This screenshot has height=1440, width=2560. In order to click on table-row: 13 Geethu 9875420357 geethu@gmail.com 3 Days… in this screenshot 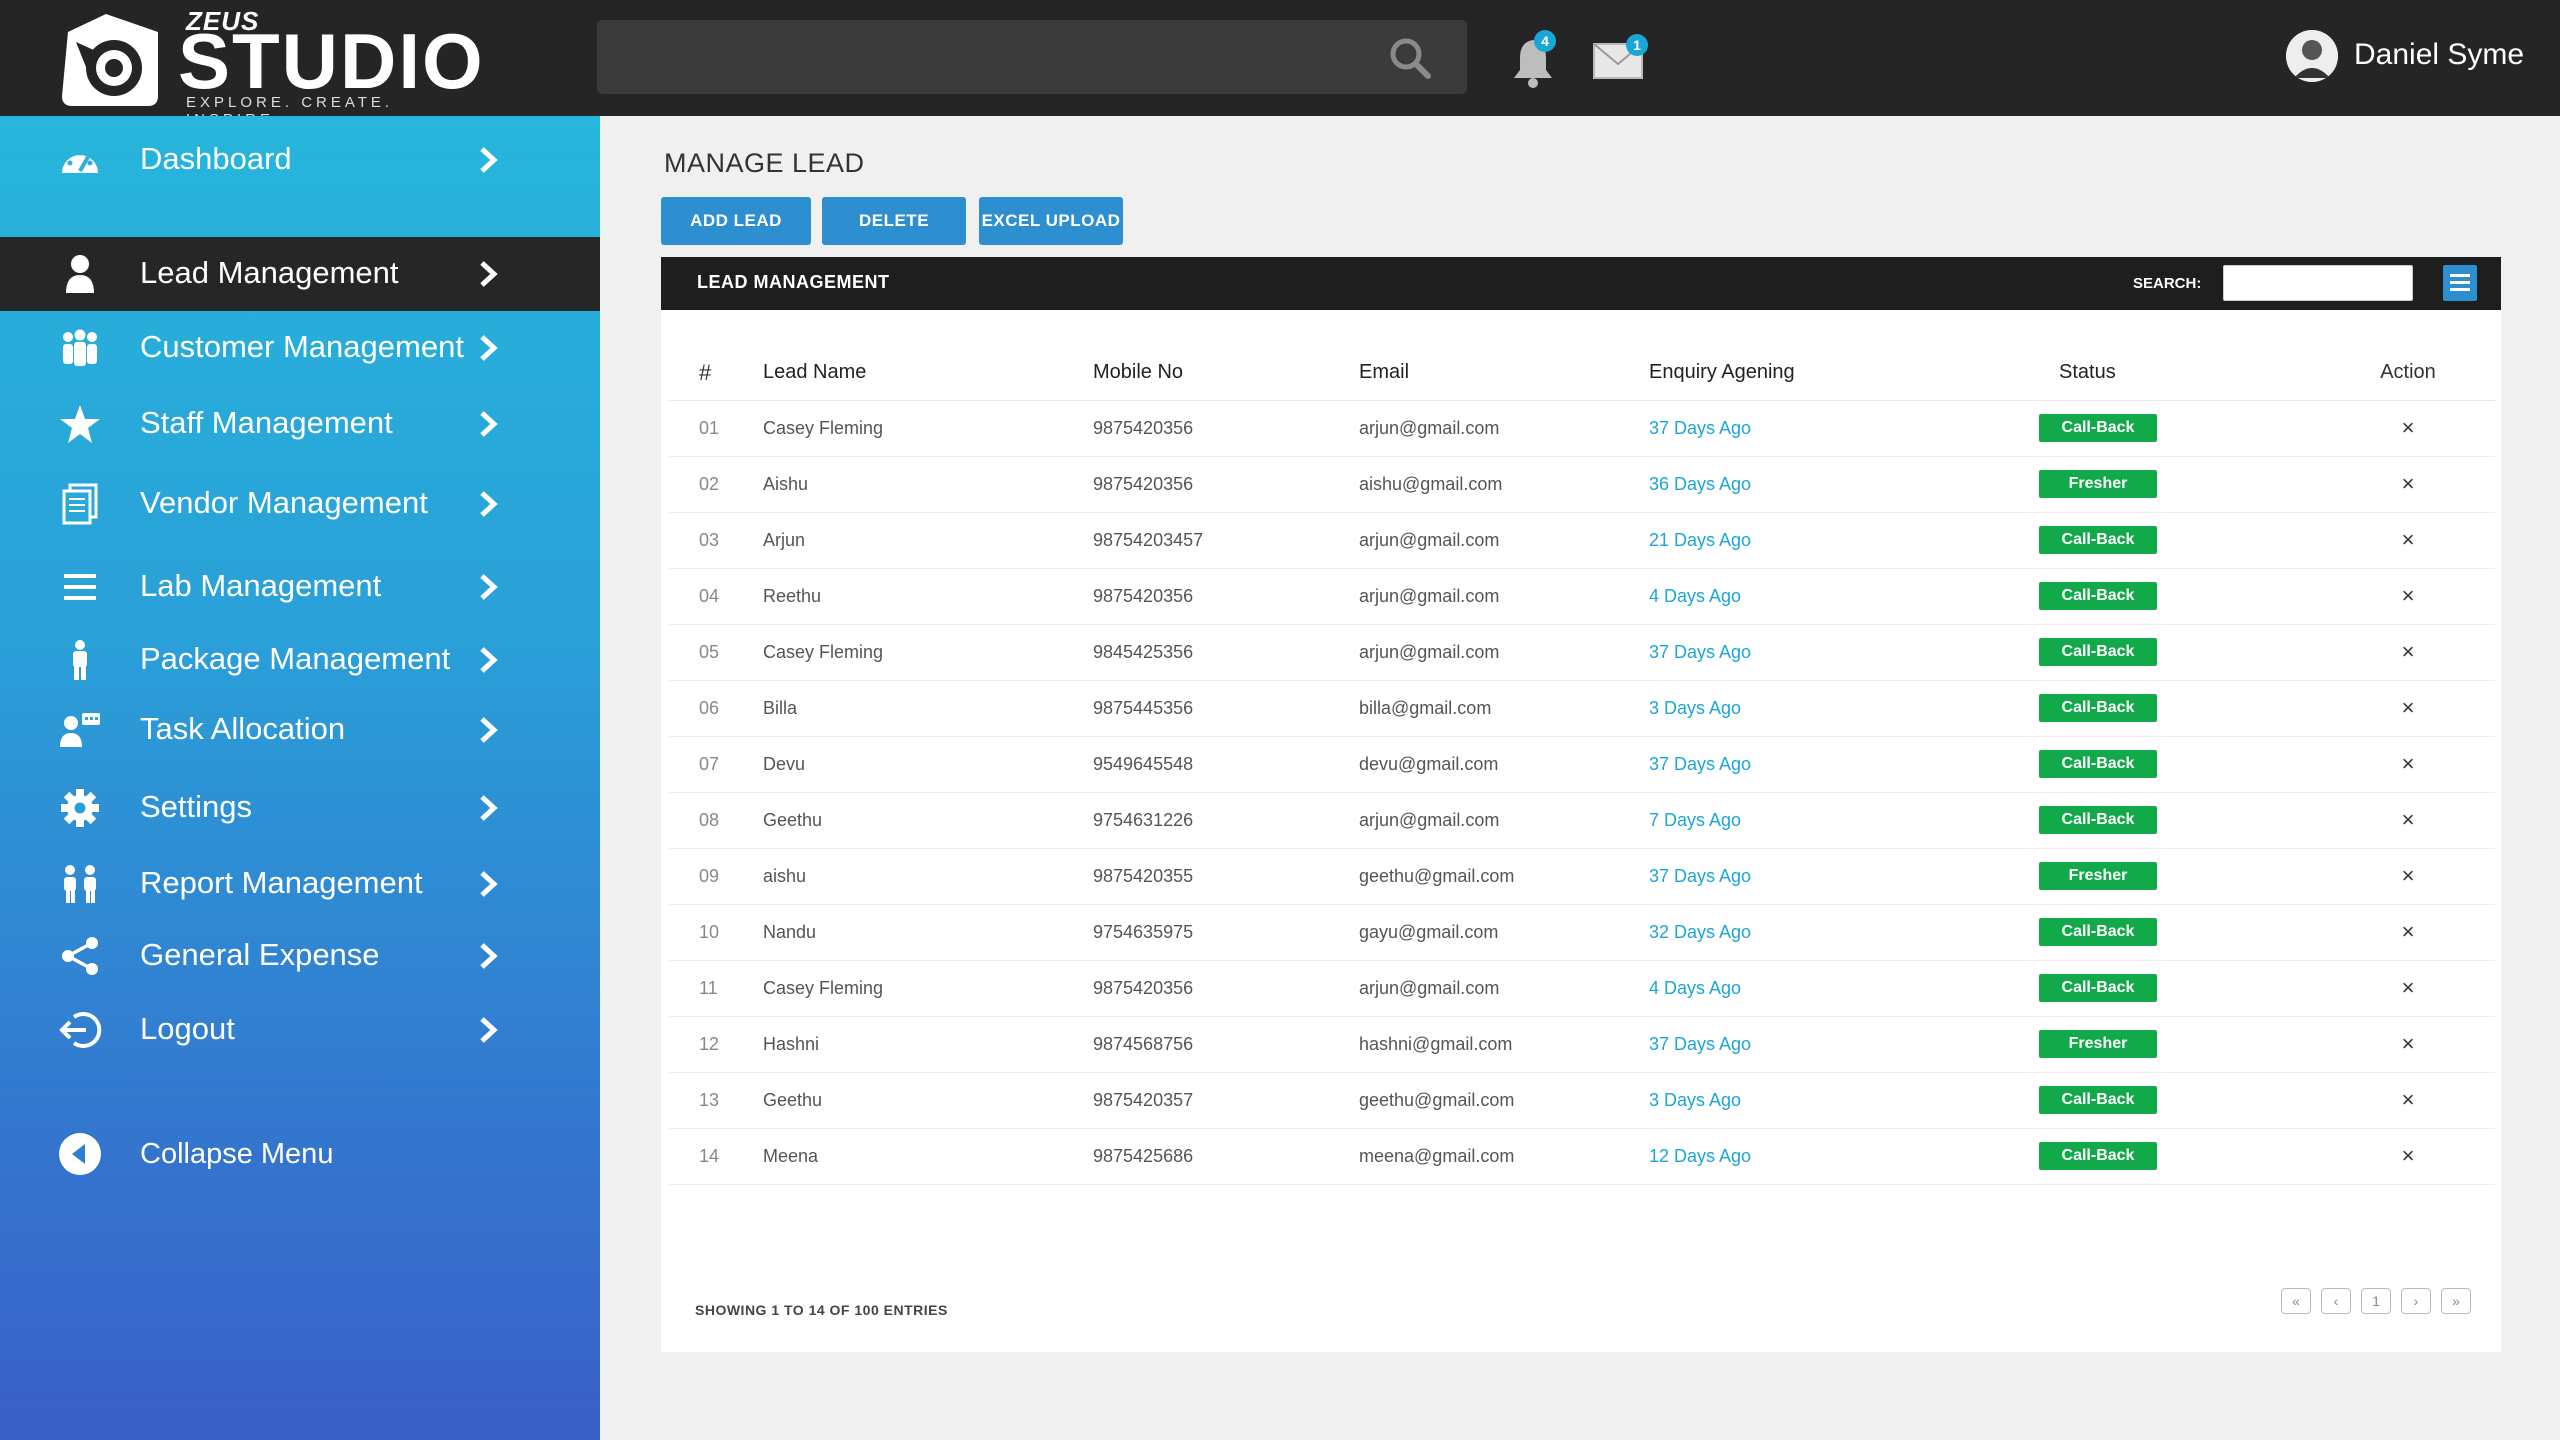, I will do `click(1582, 1100)`.